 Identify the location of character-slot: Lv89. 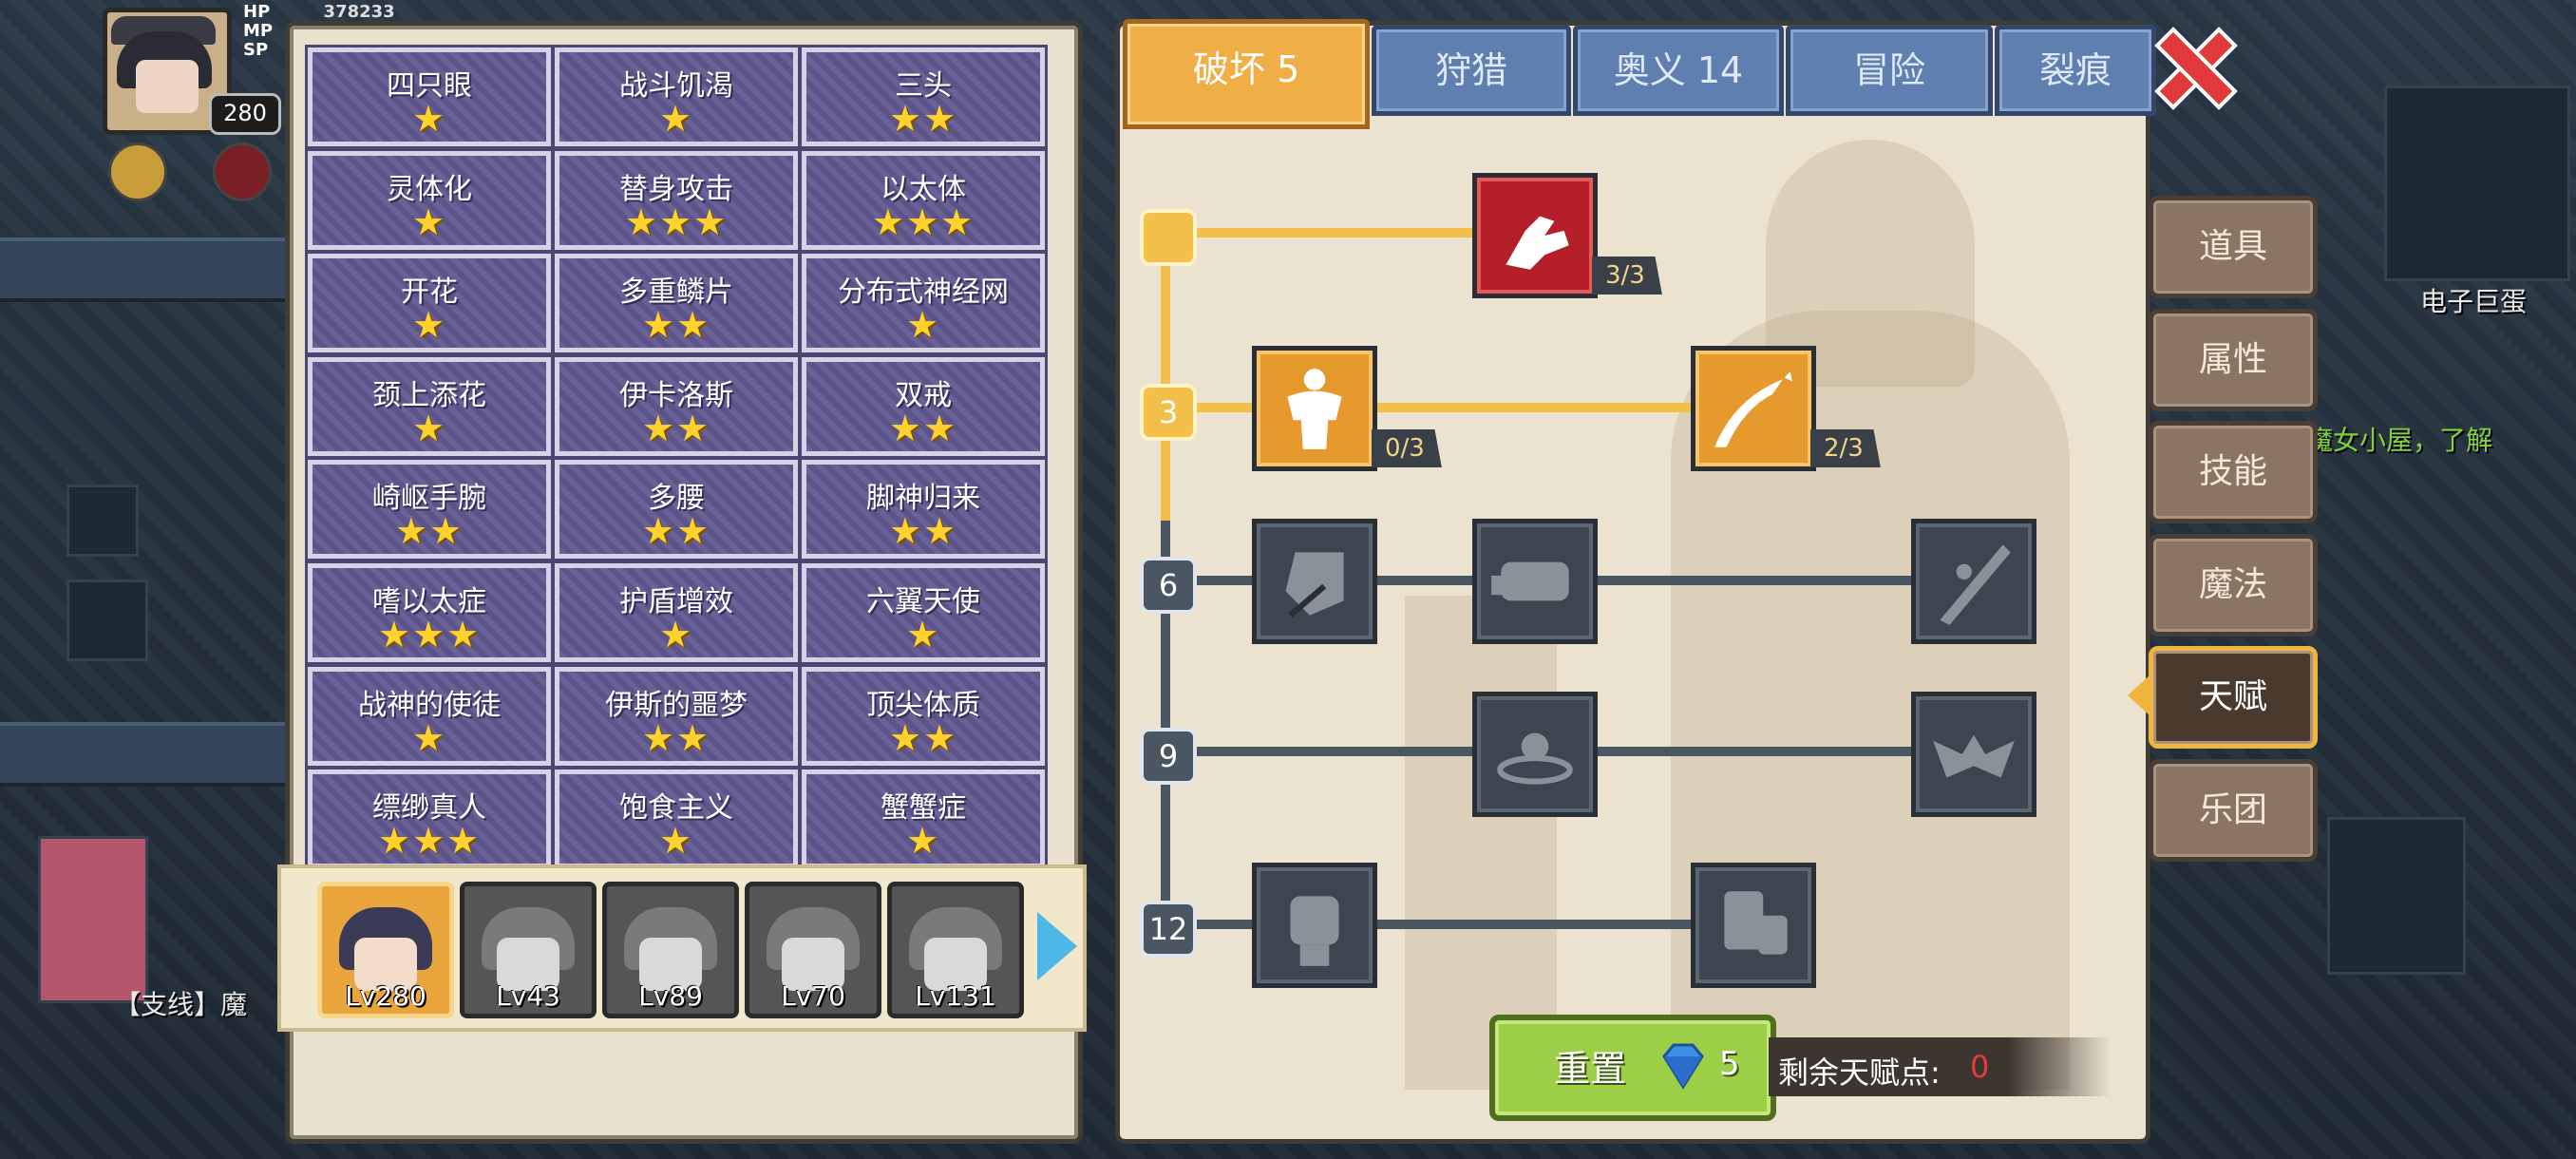
(670, 950).